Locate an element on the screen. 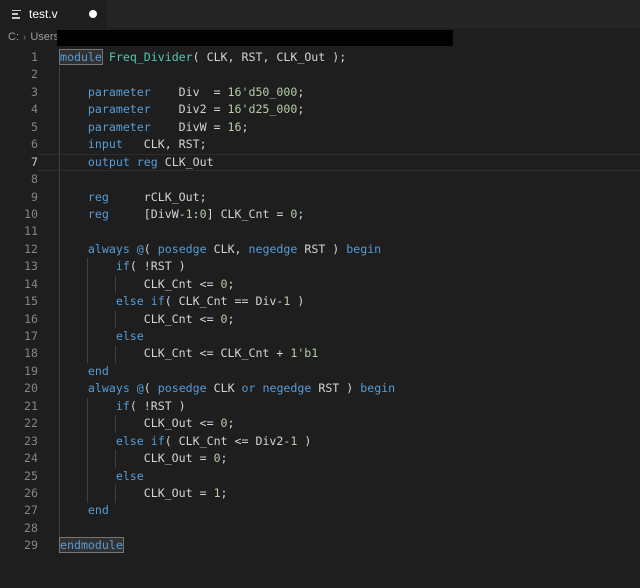 The height and width of the screenshot is (588, 640). code-line-15: 15 else if( CLK_Cnt == Div-1 ) is located at coordinates (320, 301).